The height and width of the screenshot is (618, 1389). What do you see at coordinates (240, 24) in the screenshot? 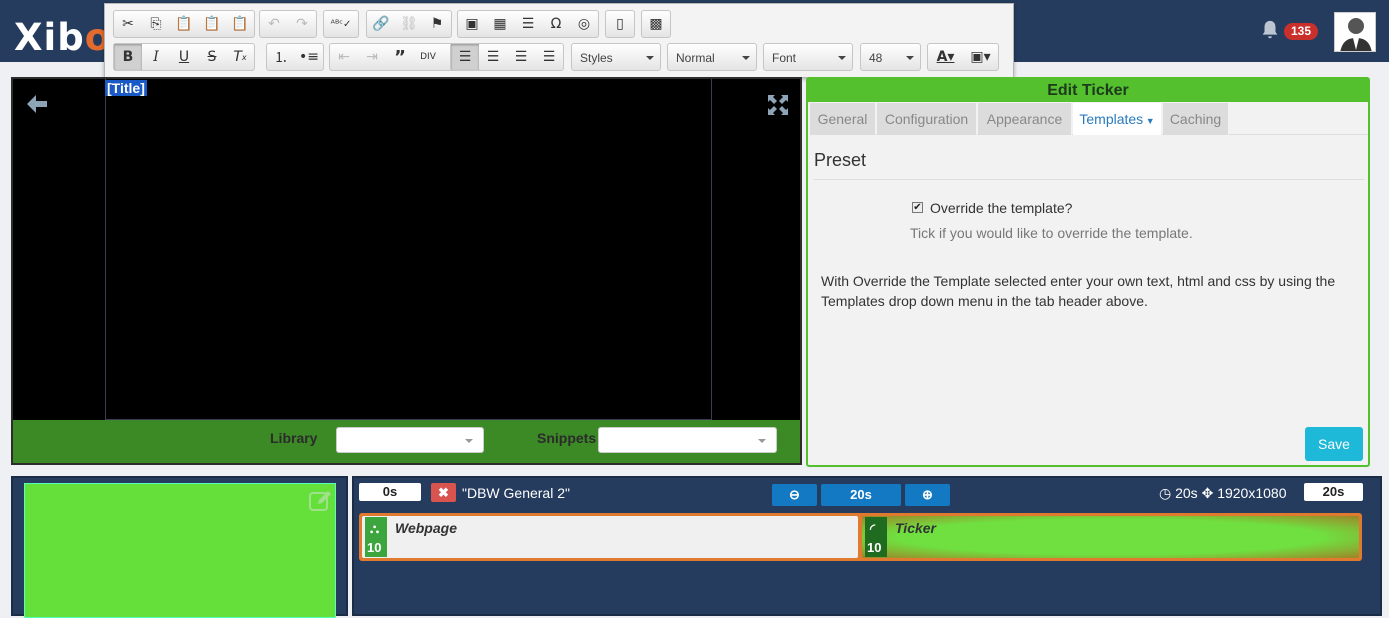
I see `paste-word-icon: 📋` at bounding box center [240, 24].